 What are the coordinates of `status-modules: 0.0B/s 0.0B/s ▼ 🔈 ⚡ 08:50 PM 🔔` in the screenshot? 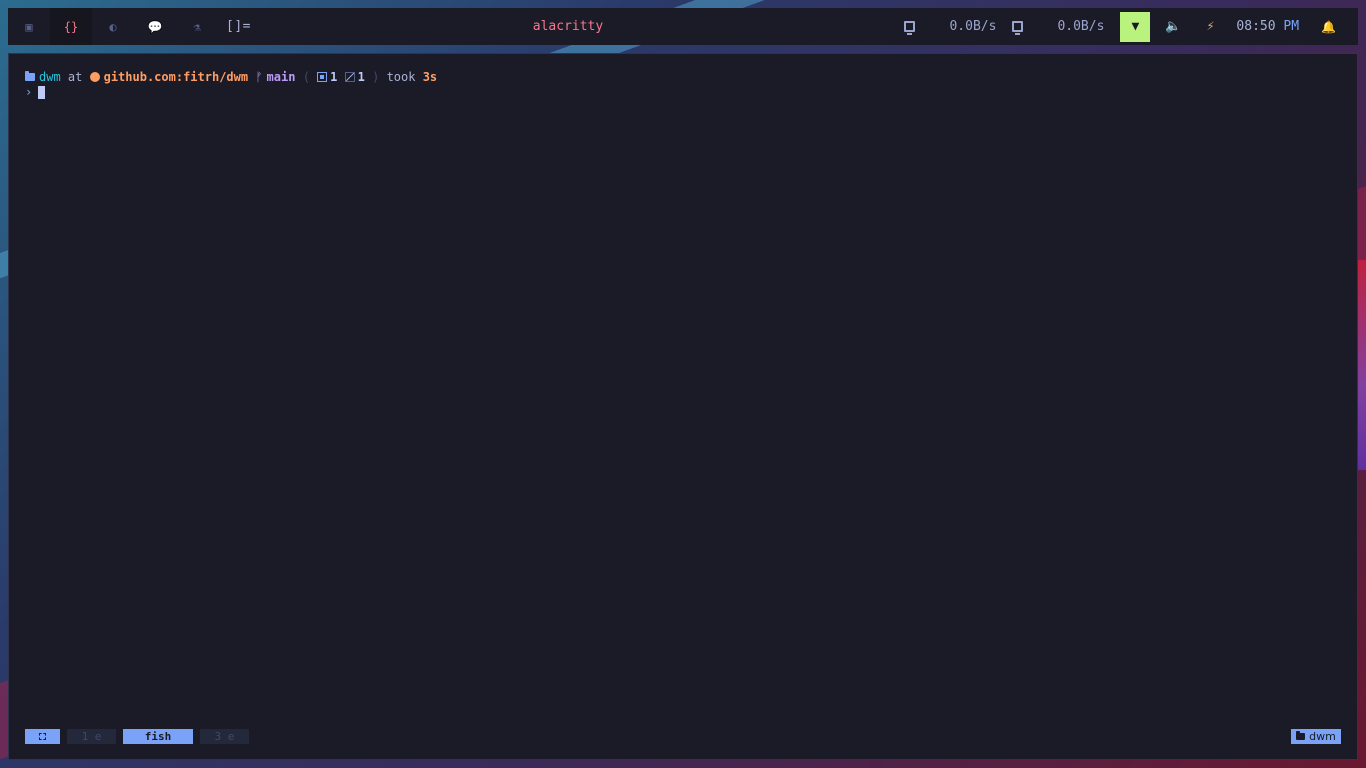 It's located at (1131, 26).